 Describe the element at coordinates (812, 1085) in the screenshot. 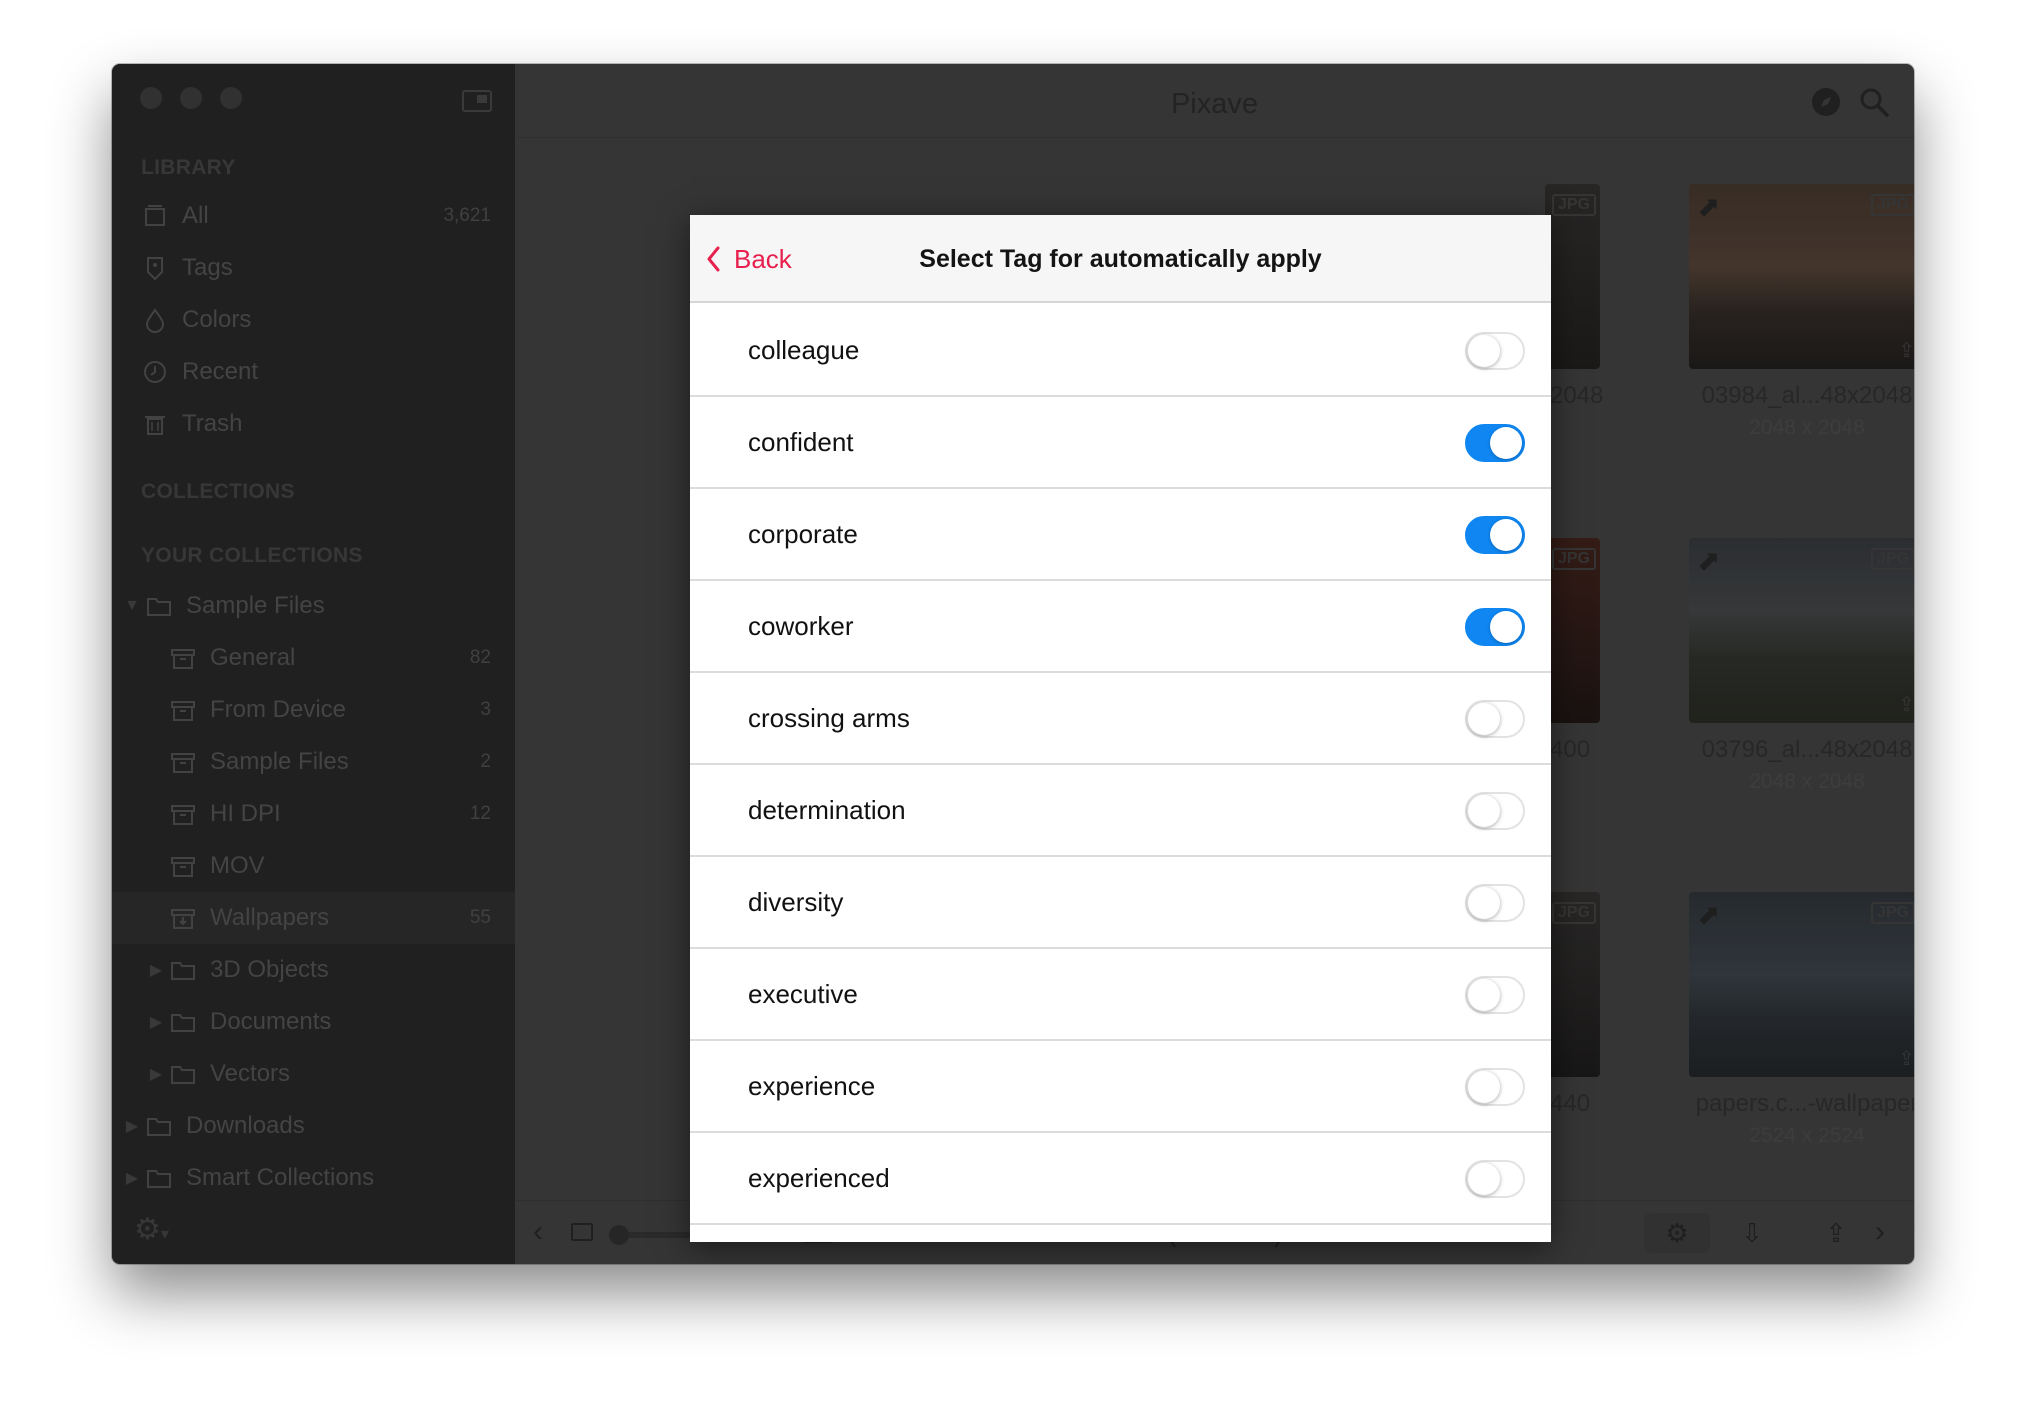

I see `tag-label: experience` at that location.